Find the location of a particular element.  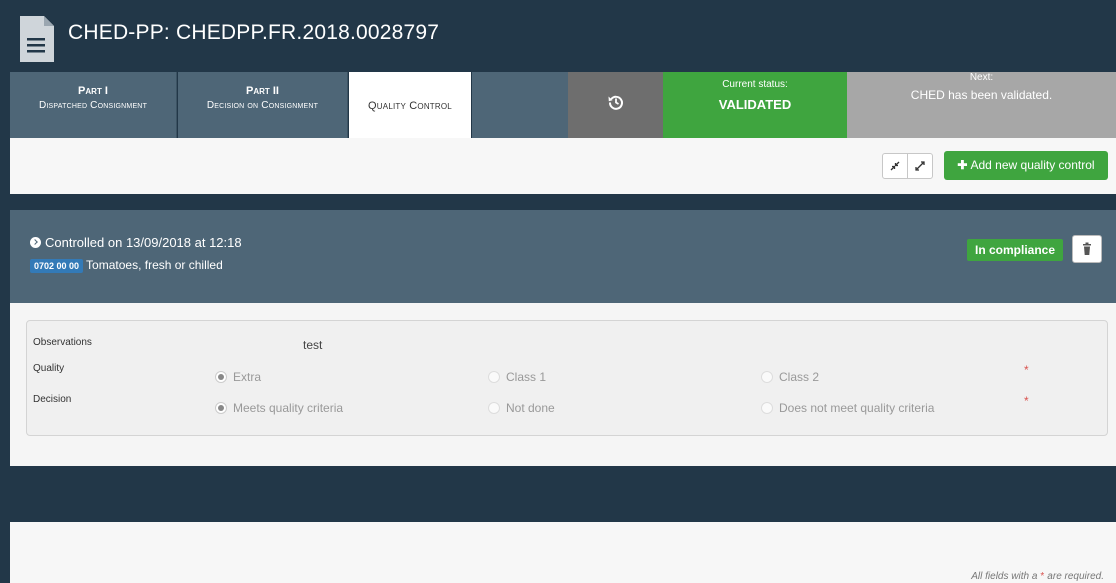

collapse-all-button is located at coordinates (895, 166).